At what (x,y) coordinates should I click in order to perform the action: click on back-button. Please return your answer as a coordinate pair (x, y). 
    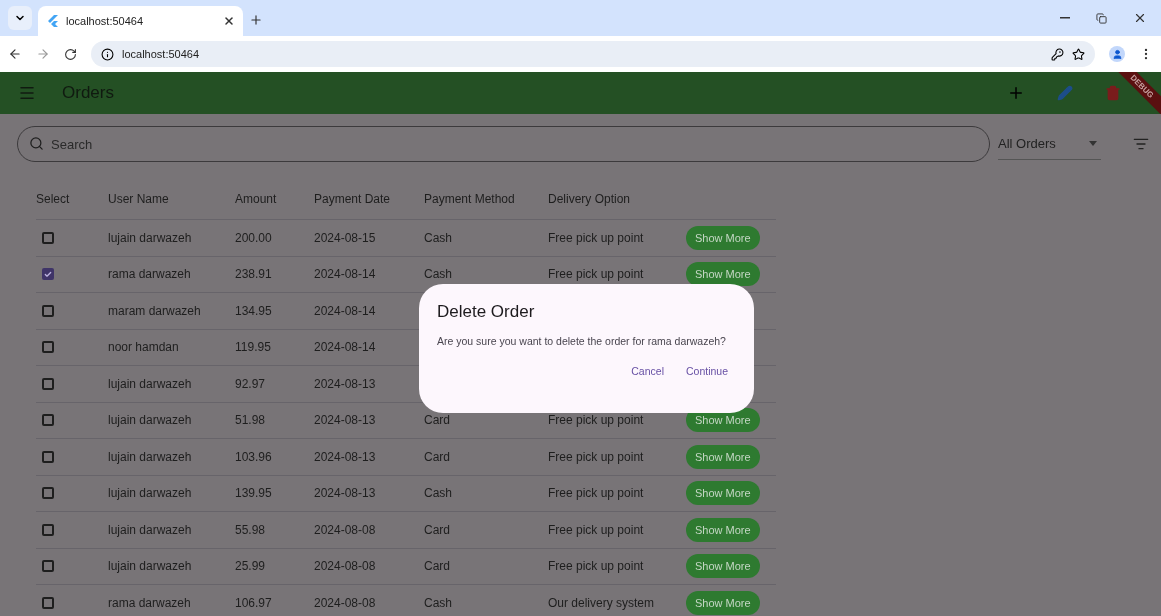
    Looking at the image, I should click on (15, 54).